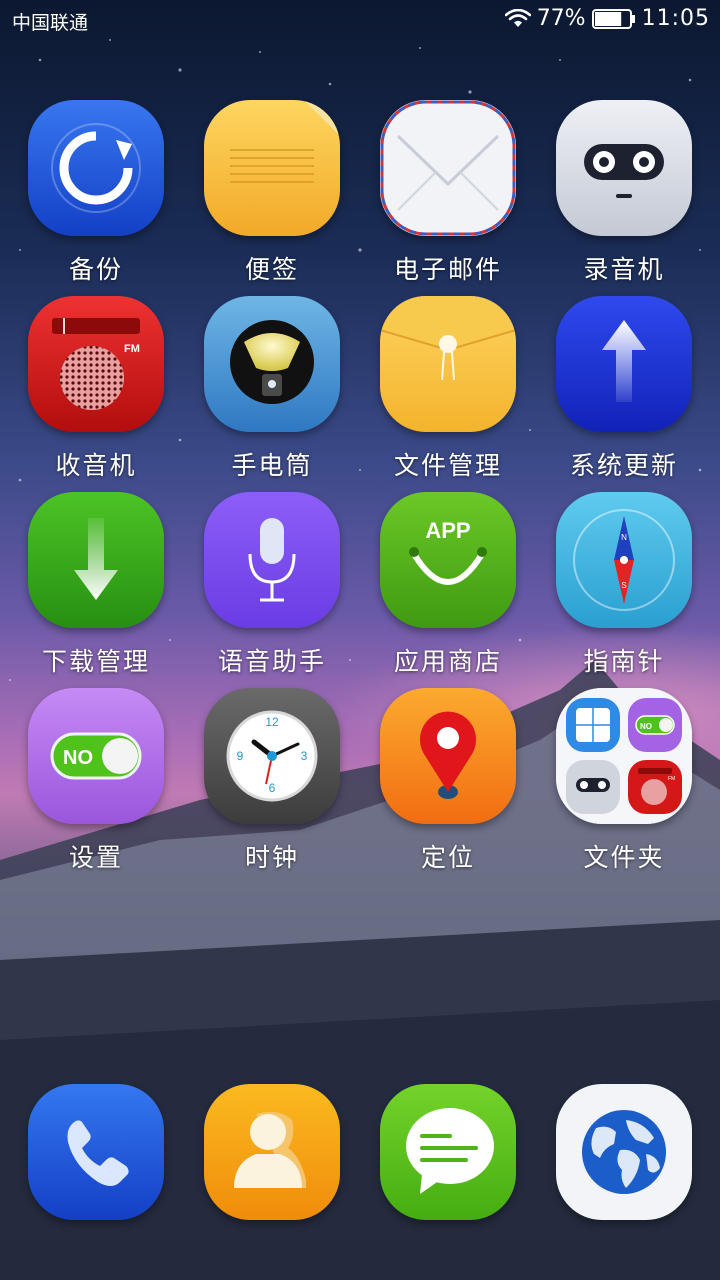  Describe the element at coordinates (624, 560) in the screenshot. I see `compass-icon: N S` at that location.